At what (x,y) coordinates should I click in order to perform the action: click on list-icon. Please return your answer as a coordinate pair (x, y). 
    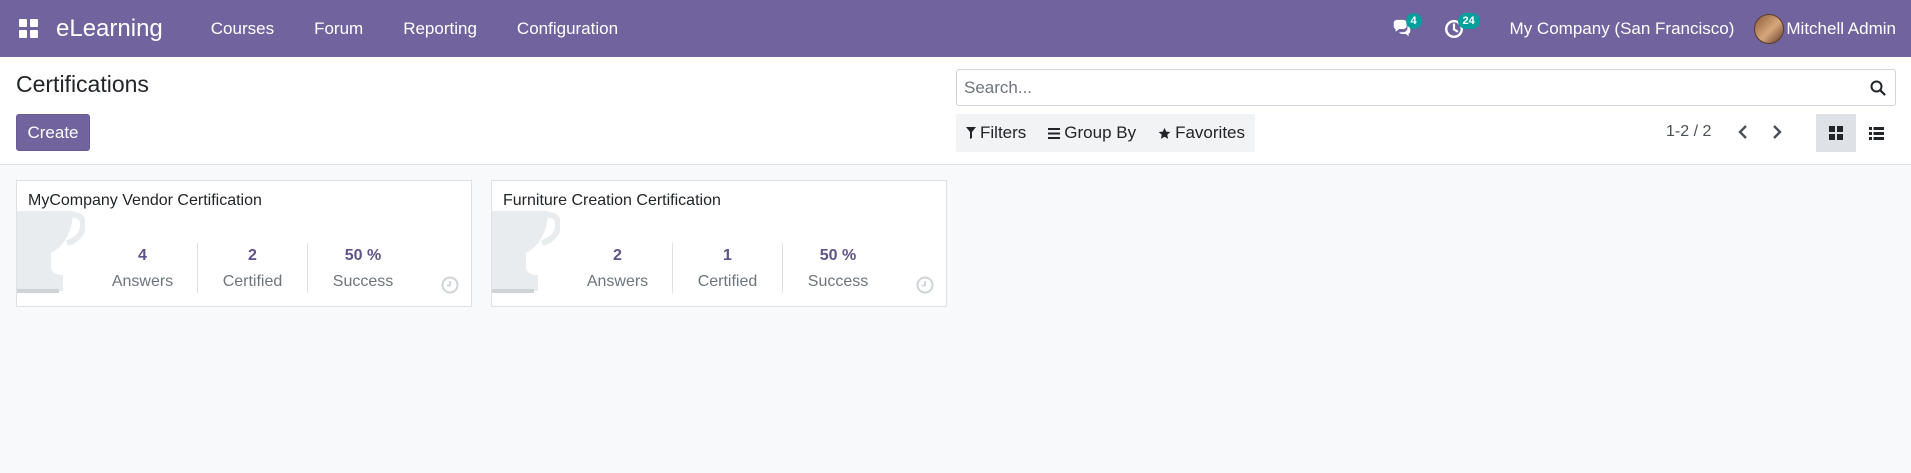
    Looking at the image, I should click on (1876, 133).